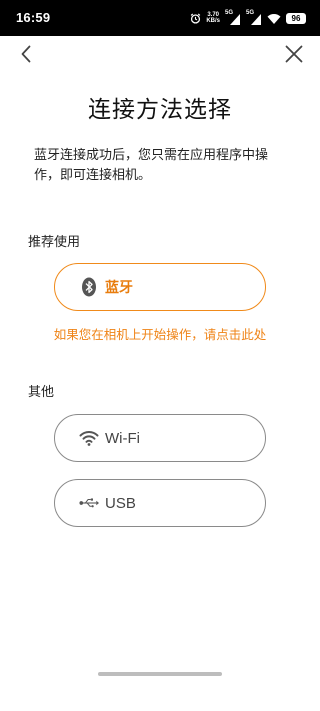  What do you see at coordinates (213, 21) in the screenshot?
I see `net-speed-unit: KB/s` at bounding box center [213, 21].